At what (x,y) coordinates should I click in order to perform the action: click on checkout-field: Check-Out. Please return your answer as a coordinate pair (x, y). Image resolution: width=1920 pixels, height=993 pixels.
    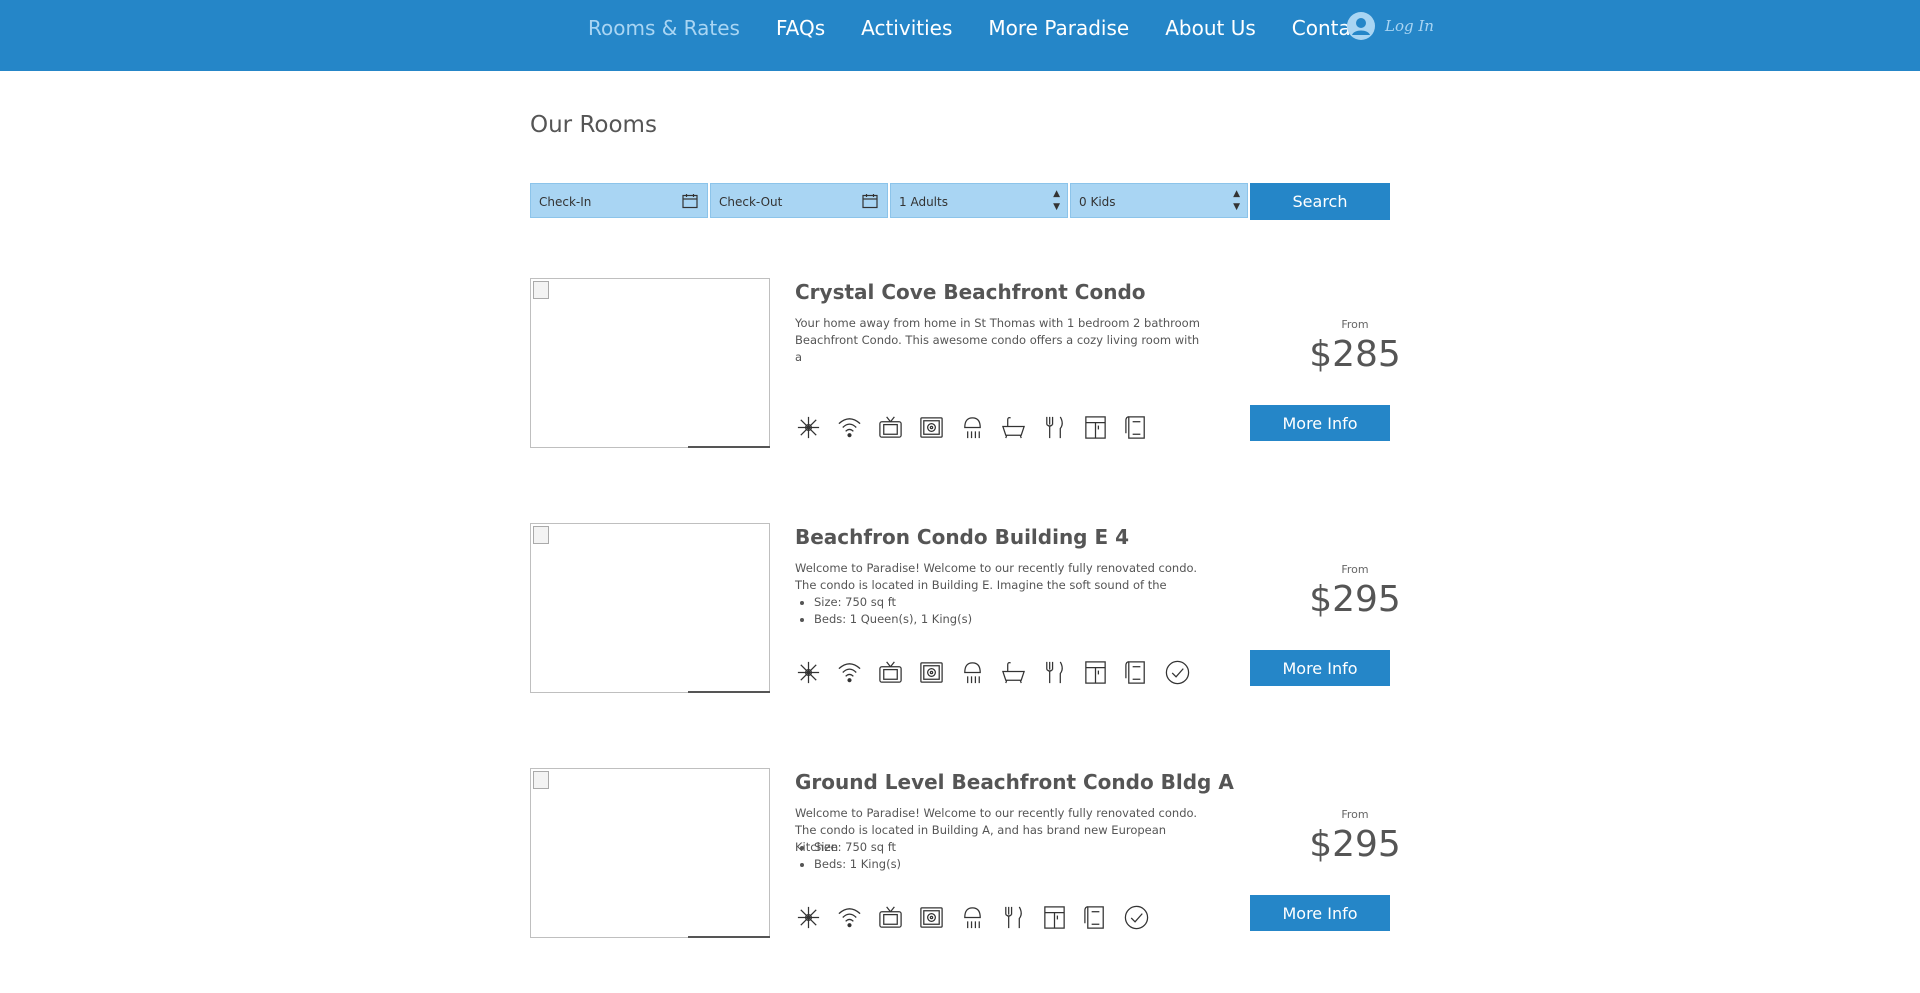
    Looking at the image, I should click on (799, 200).